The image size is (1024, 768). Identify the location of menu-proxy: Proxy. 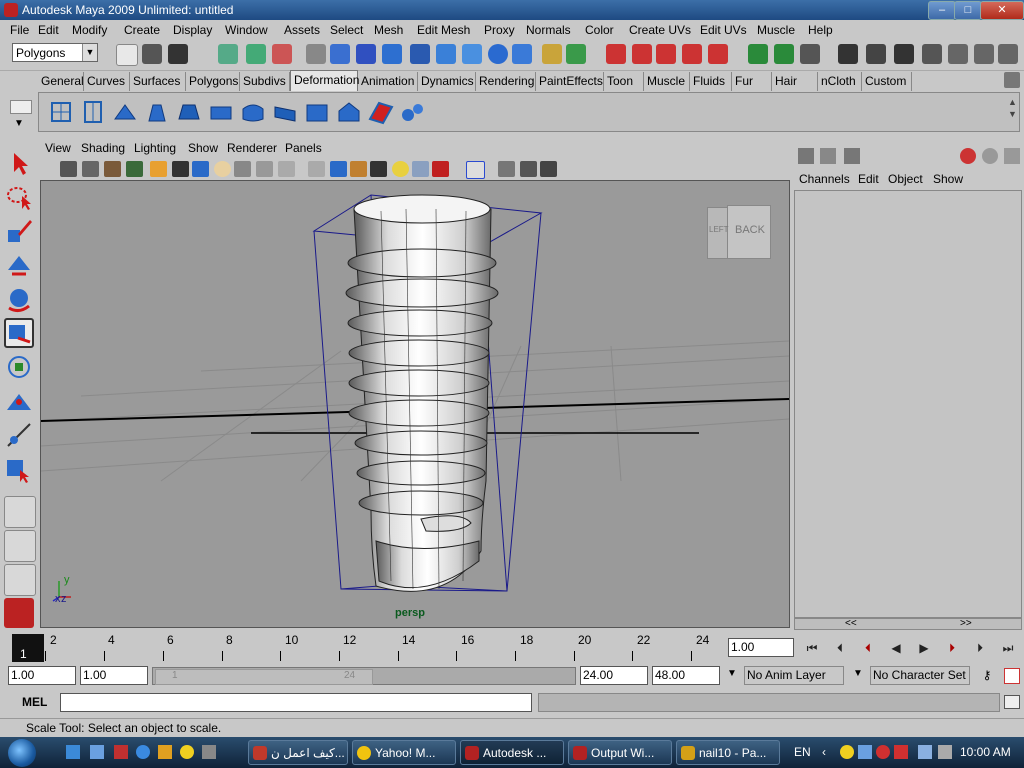
(499, 30).